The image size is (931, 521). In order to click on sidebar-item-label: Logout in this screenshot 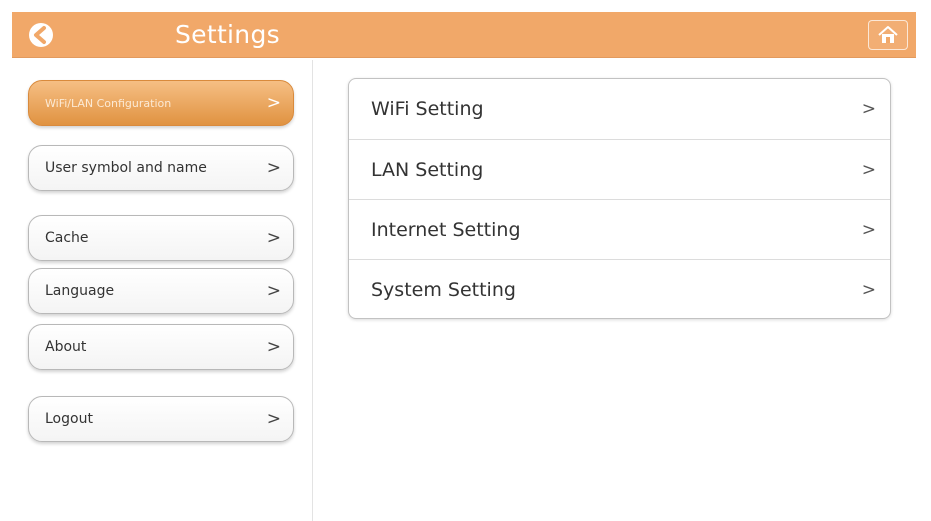, I will do `click(69, 419)`.